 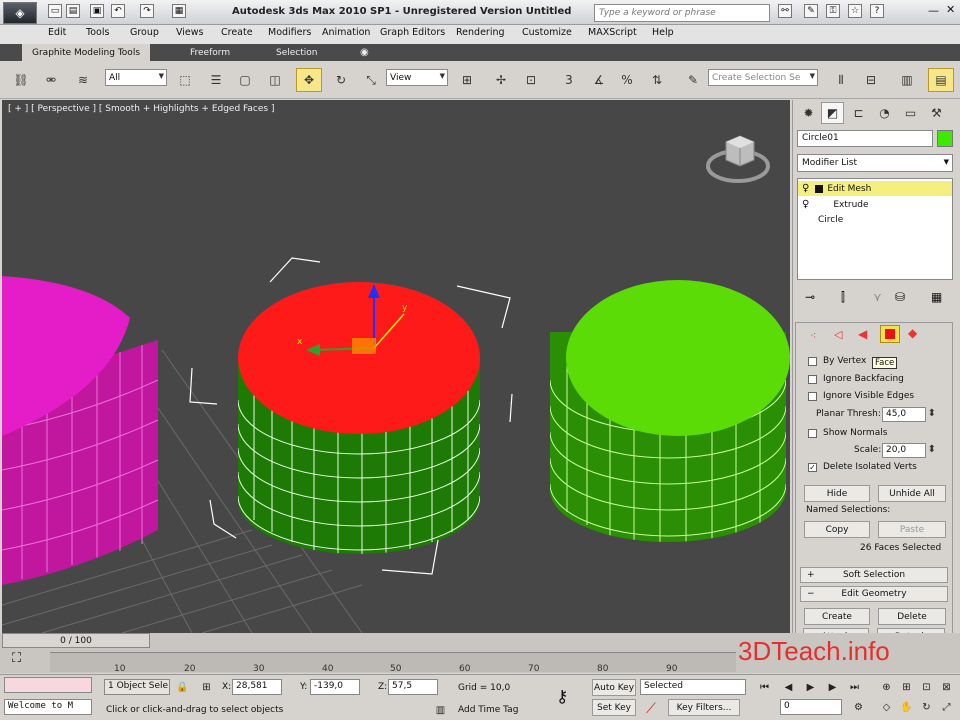 I want to click on layer-manager-icon: ▥, so click(x=907, y=80).